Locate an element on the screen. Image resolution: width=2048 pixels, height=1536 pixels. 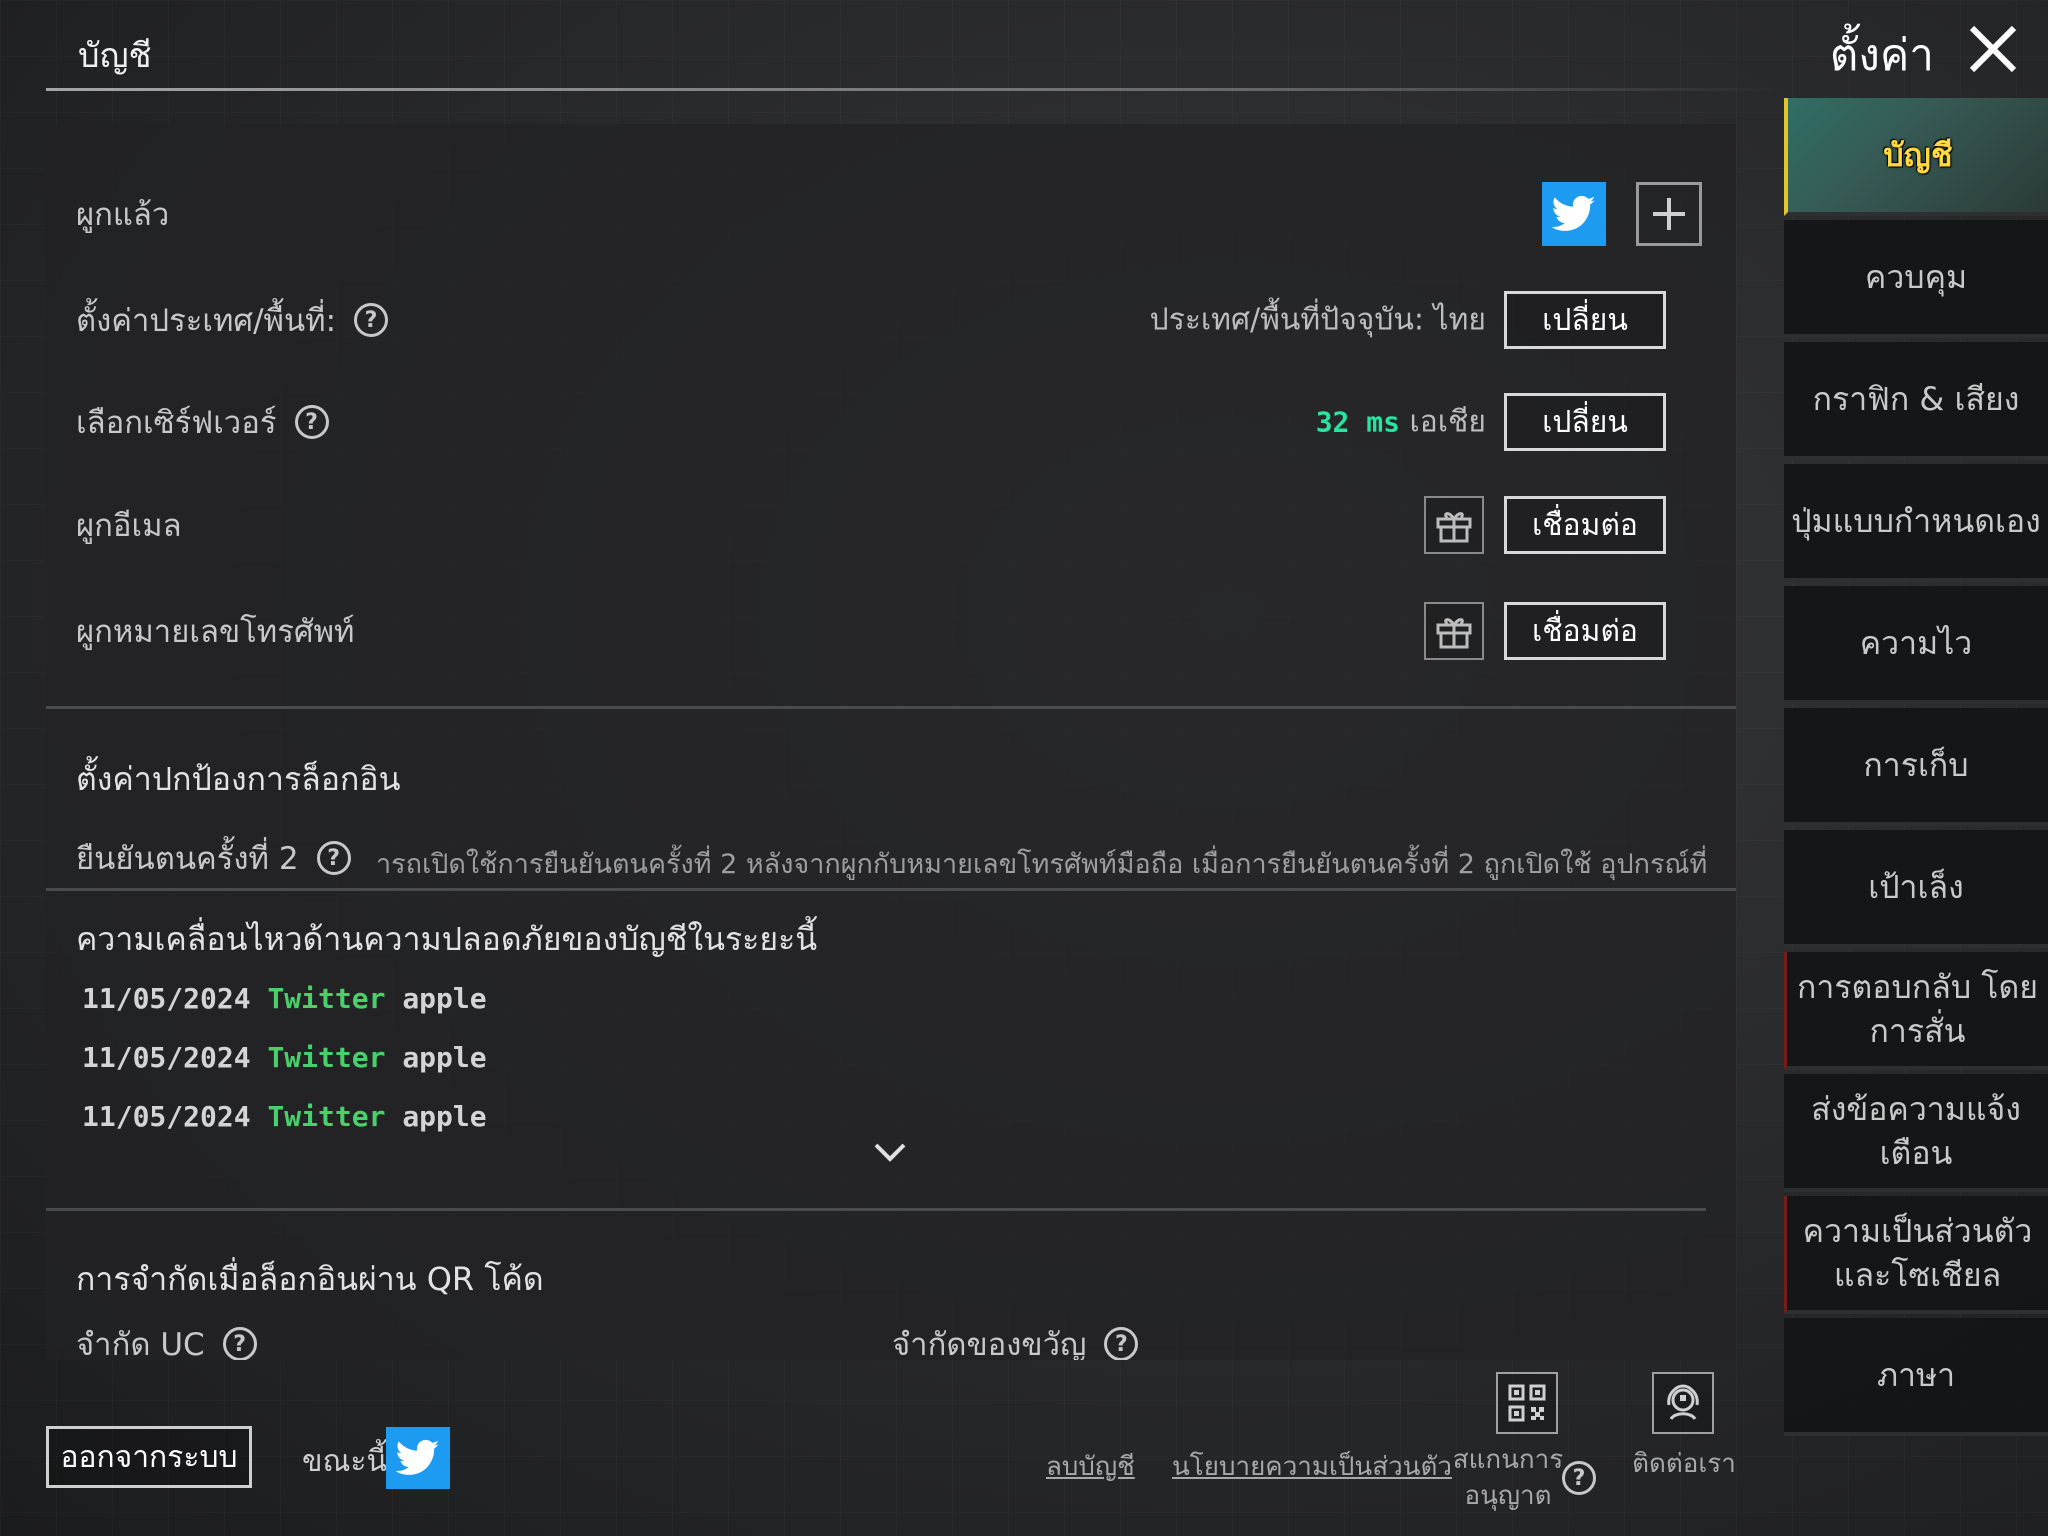
sidebar-item-controls: ควบคุม is located at coordinates (1916, 279).